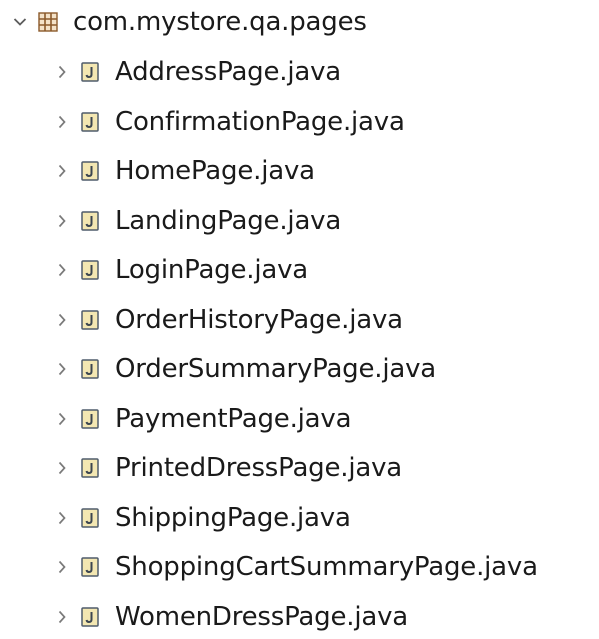 This screenshot has height=639, width=599. What do you see at coordinates (259, 468) in the screenshot?
I see `file-name: PrintedDressPage.java` at bounding box center [259, 468].